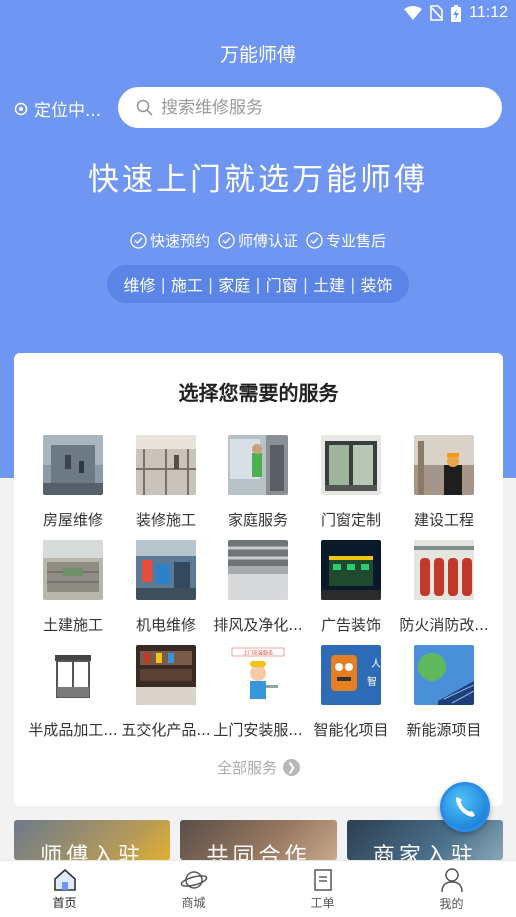  What do you see at coordinates (73, 675) in the screenshot?
I see `booth-image` at bounding box center [73, 675].